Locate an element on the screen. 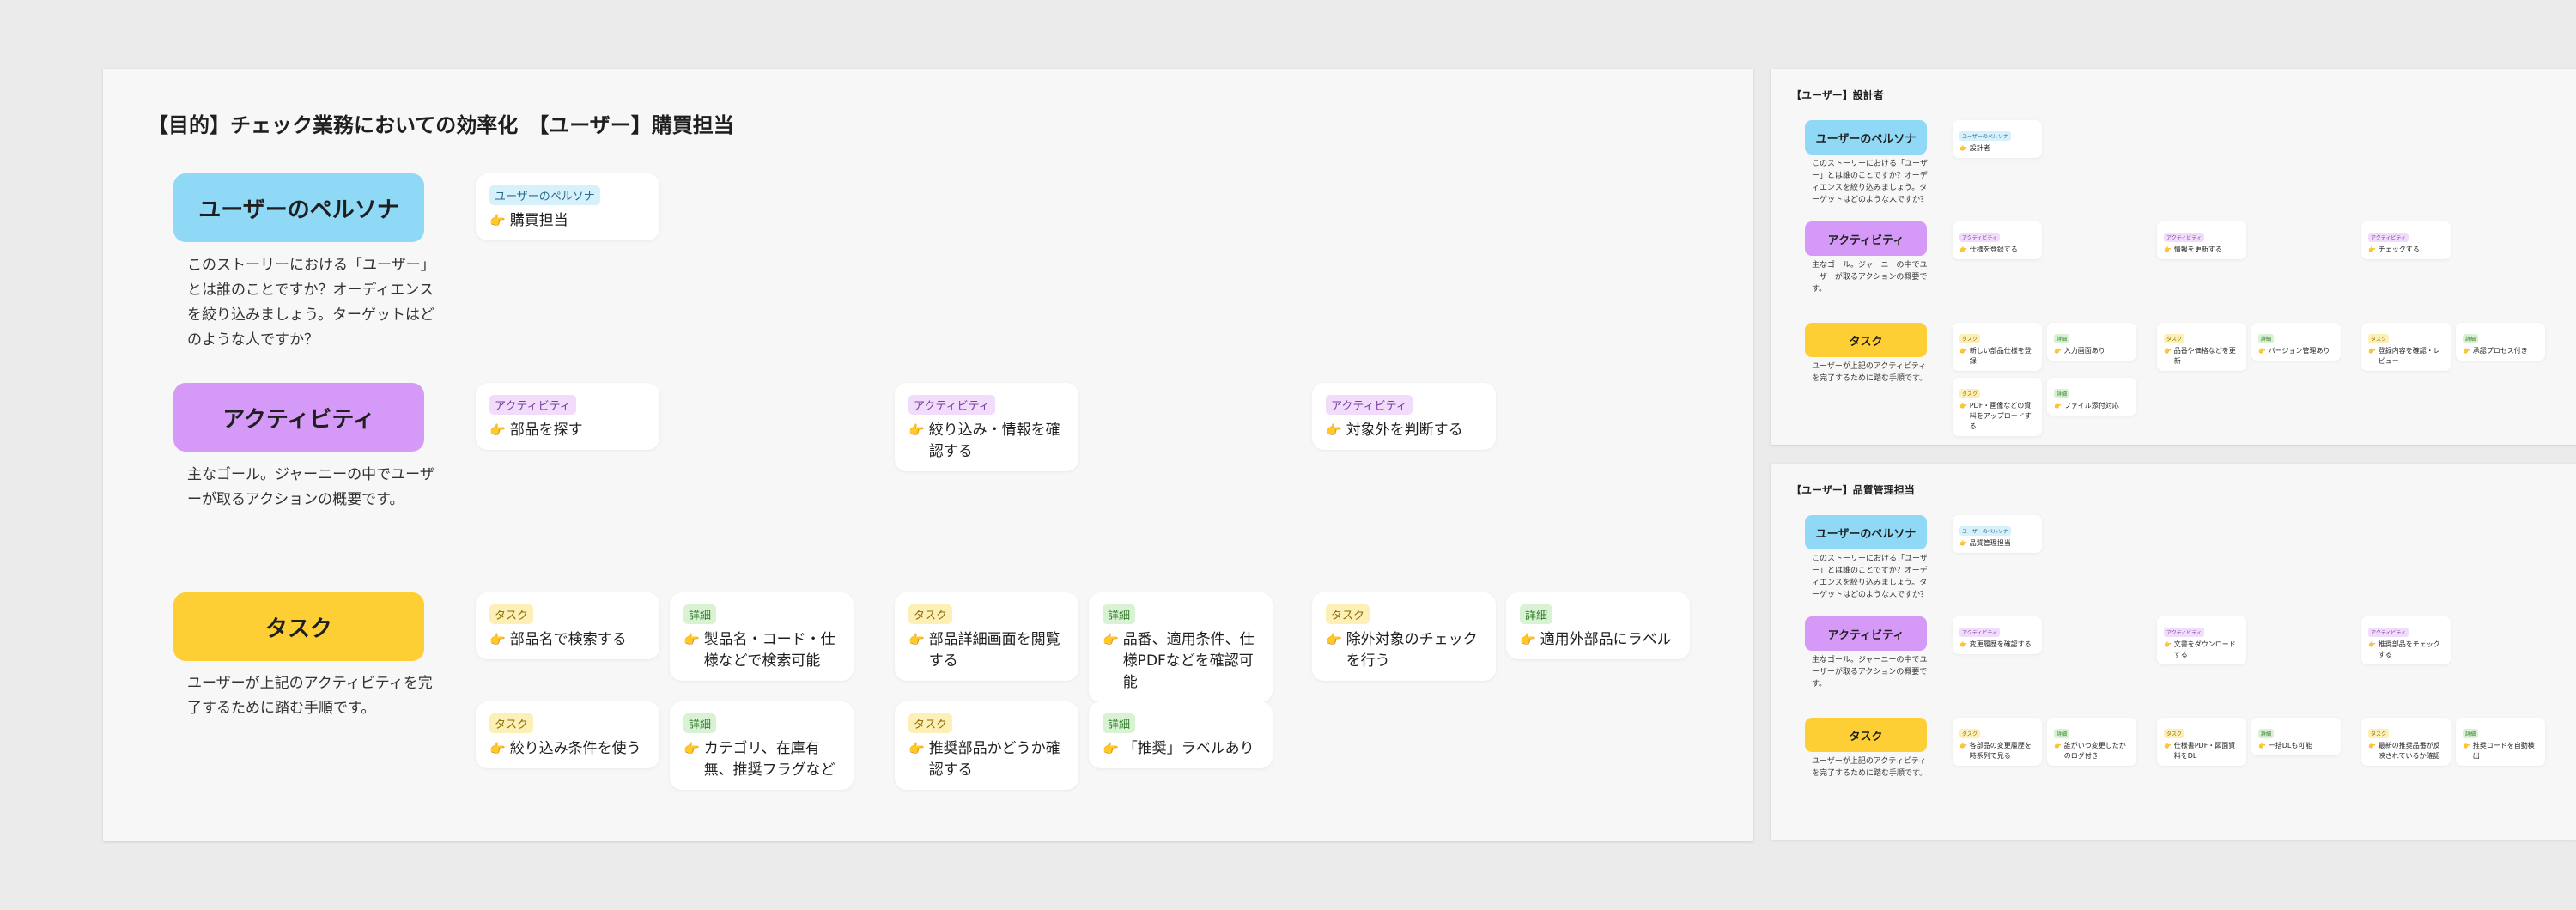 Image resolution: width=2576 pixels, height=910 pixels. sticky-card-activity: アクティビティ 👉 変更履歴を確認する is located at coordinates (1997, 635).